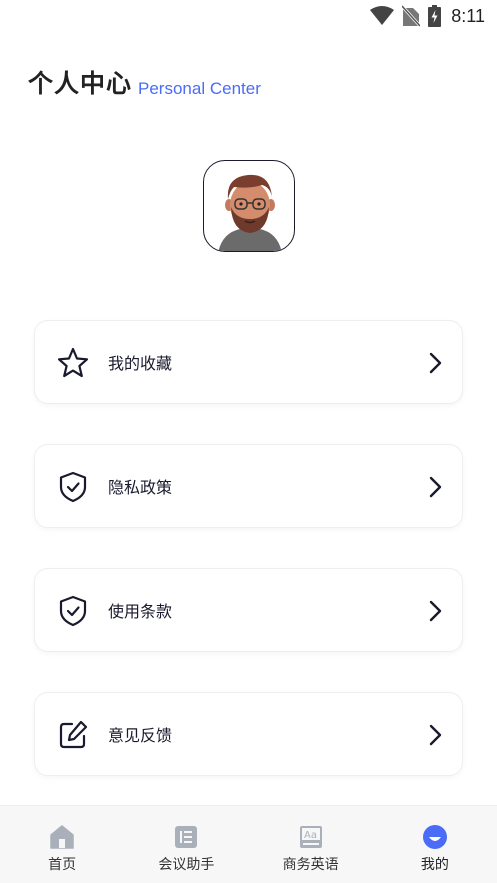  What do you see at coordinates (468, 15) in the screenshot?
I see `status-time: 8:11` at bounding box center [468, 15].